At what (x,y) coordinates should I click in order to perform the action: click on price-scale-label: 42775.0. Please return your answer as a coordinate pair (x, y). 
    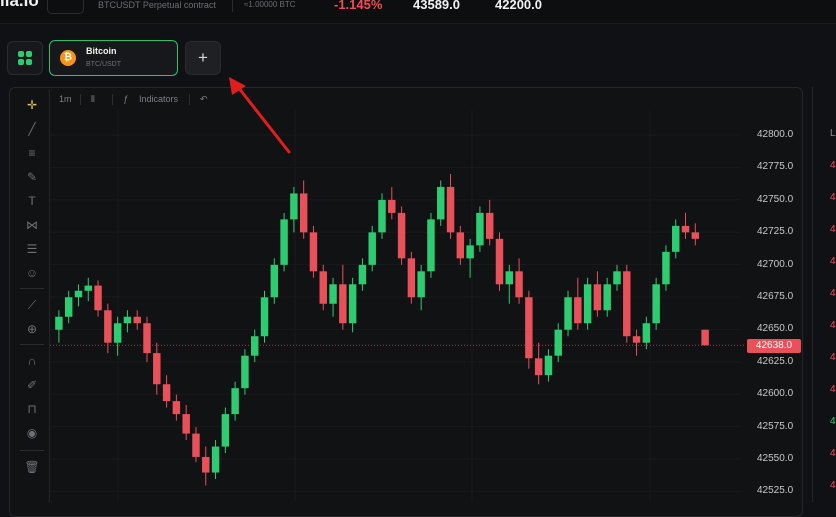
    Looking at the image, I should click on (775, 167).